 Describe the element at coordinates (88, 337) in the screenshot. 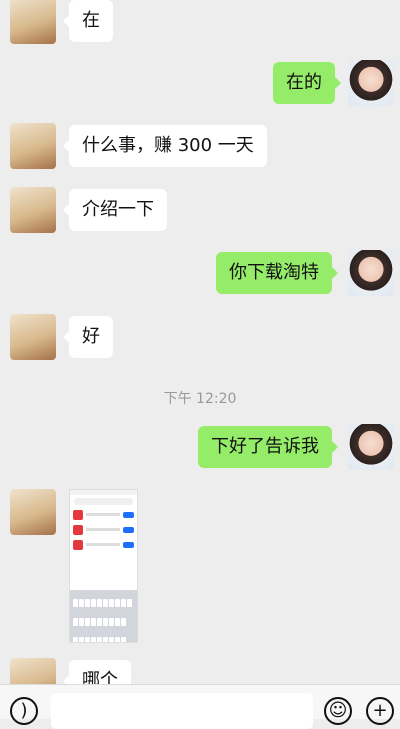

I see `message-bubble: 好` at that location.